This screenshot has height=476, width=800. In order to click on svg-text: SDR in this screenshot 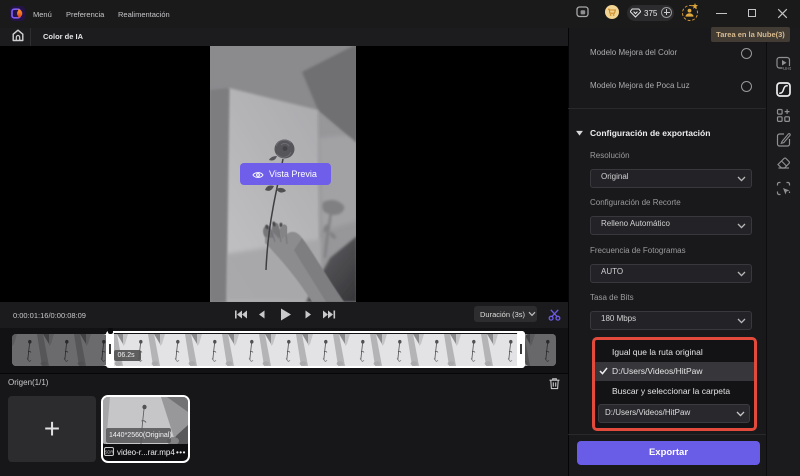, I will do `click(109, 452)`.